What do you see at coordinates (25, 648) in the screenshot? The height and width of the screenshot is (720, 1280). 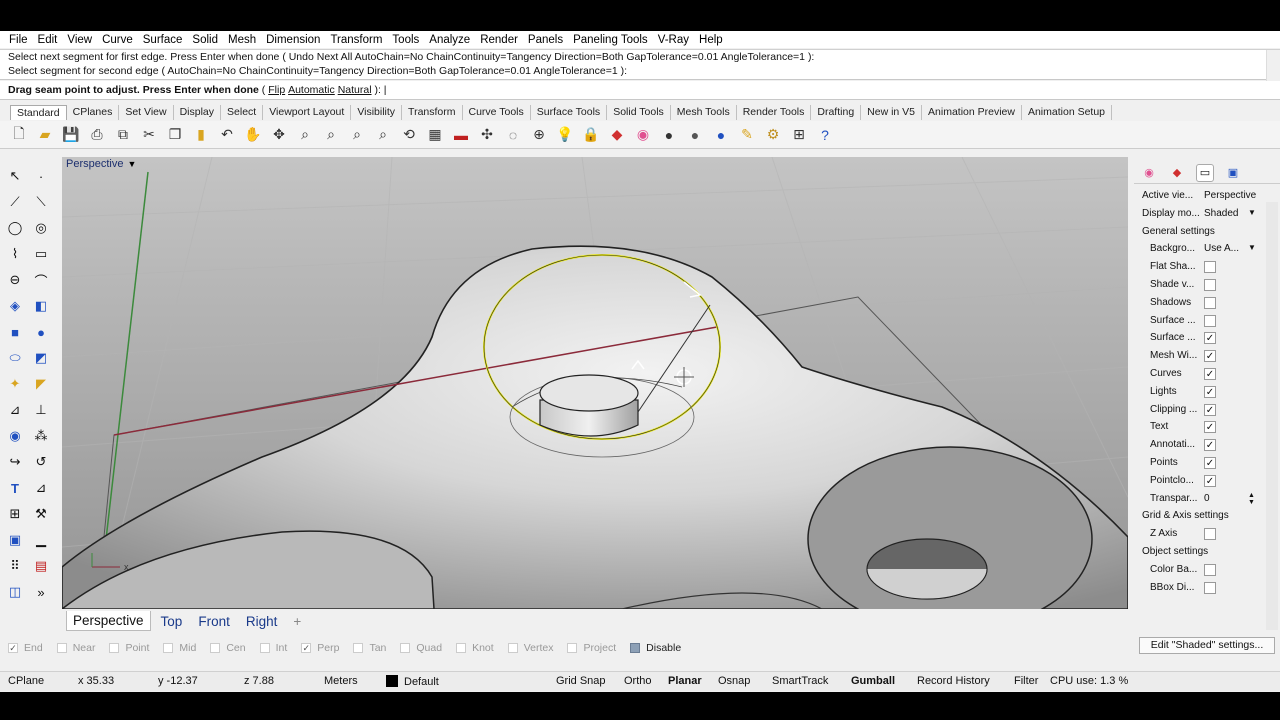 I see `osnap-end: ✓ End` at bounding box center [25, 648].